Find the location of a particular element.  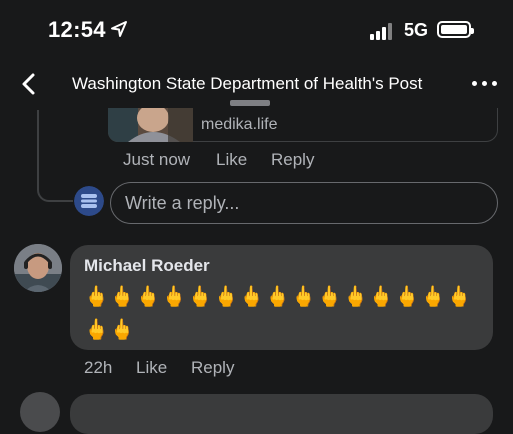

network-label: 5G is located at coordinates (416, 30).